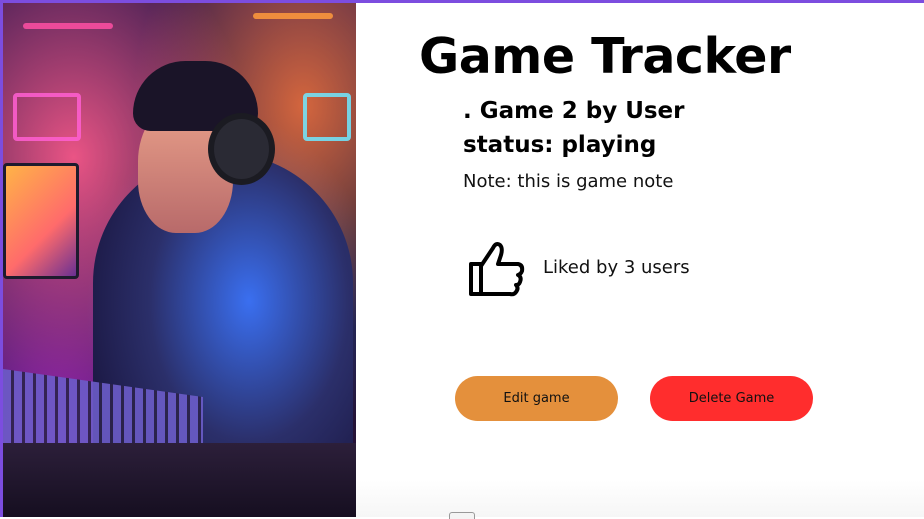  I want to click on game-note: Note: this is game note, so click(568, 181).